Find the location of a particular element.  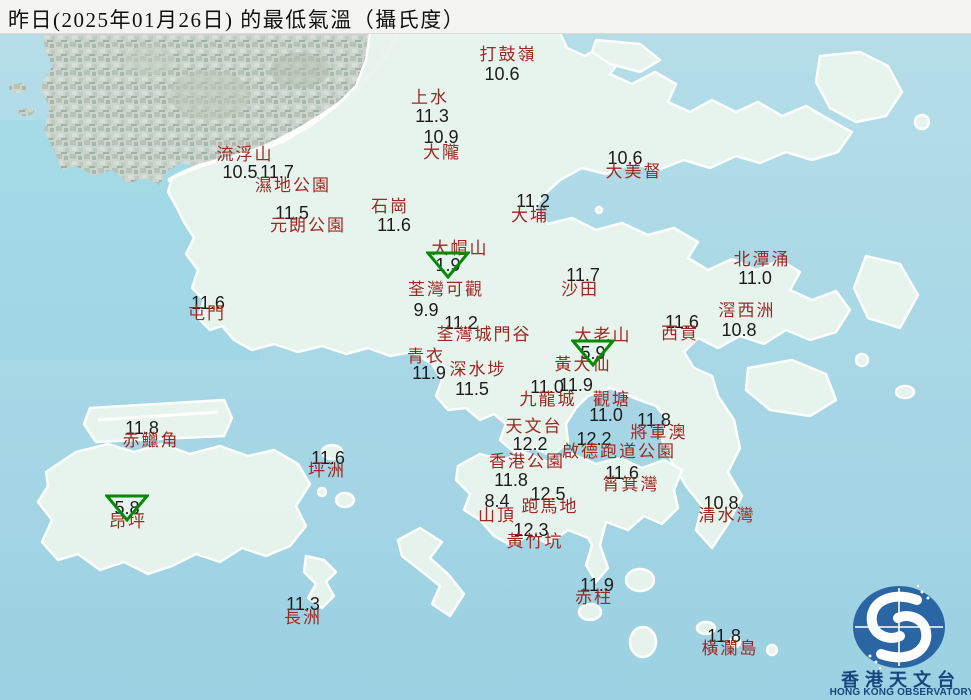

station-value: 11.6 is located at coordinates (394, 225).